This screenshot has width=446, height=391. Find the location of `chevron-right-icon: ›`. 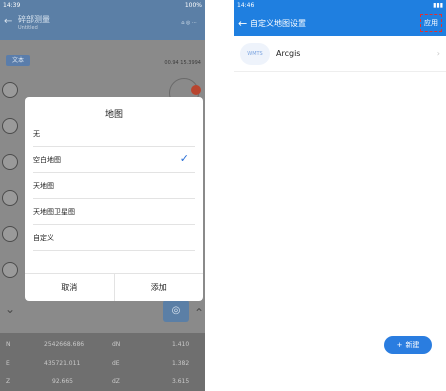

chevron-right-icon: › is located at coordinates (438, 53).